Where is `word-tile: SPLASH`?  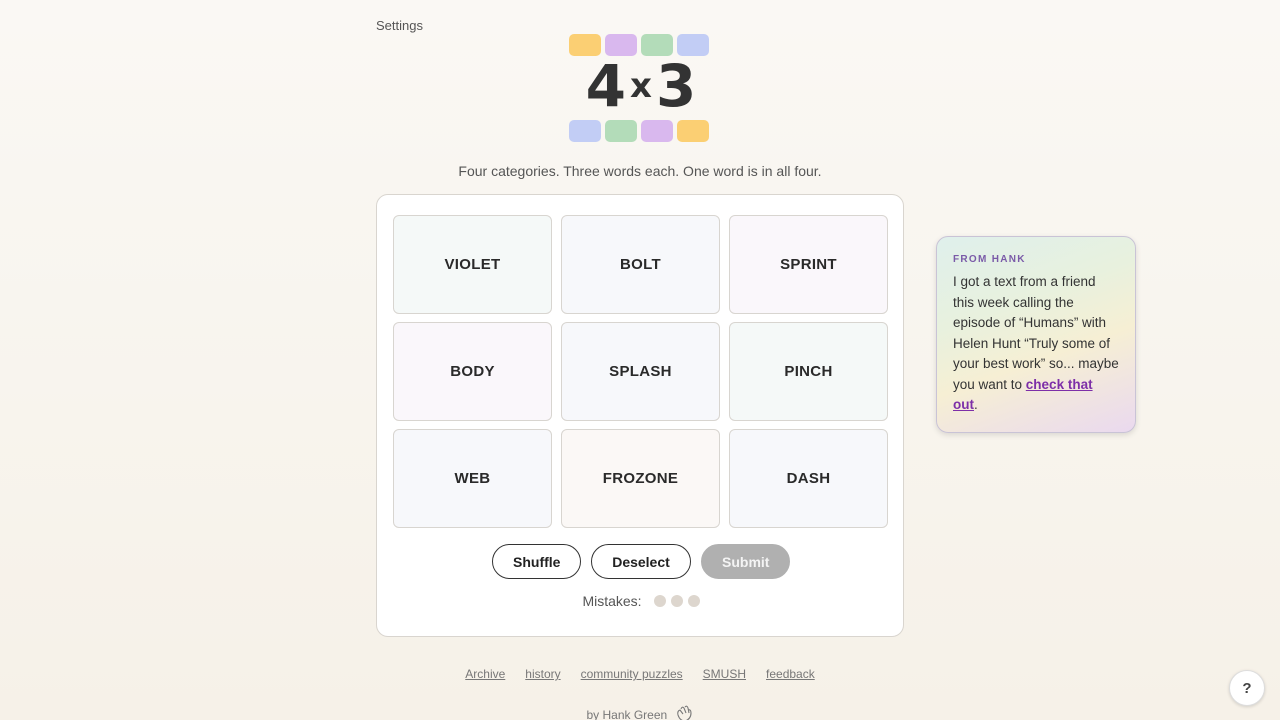
word-tile: SPLASH is located at coordinates (640, 371).